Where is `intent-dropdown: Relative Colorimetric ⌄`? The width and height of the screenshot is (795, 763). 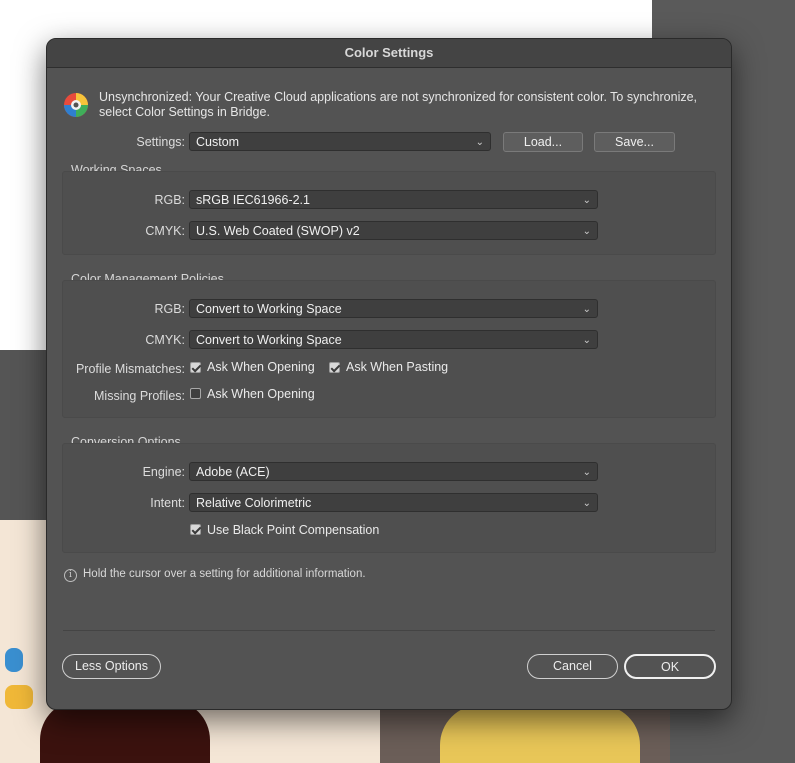
intent-dropdown: Relative Colorimetric ⌄ is located at coordinates (393, 502).